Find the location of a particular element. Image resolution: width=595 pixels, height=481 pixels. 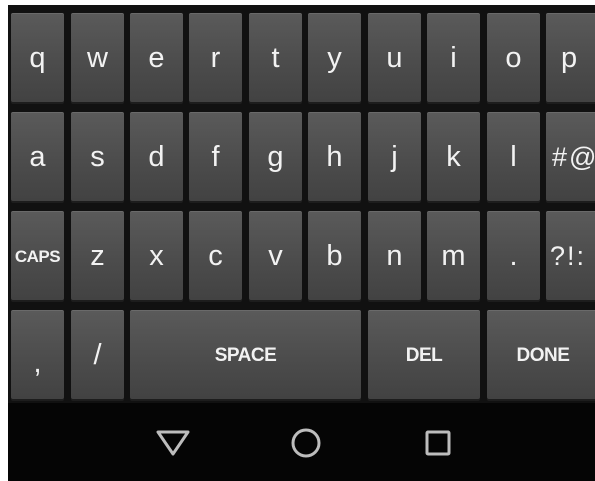

key-label: . is located at coordinates (513, 255).